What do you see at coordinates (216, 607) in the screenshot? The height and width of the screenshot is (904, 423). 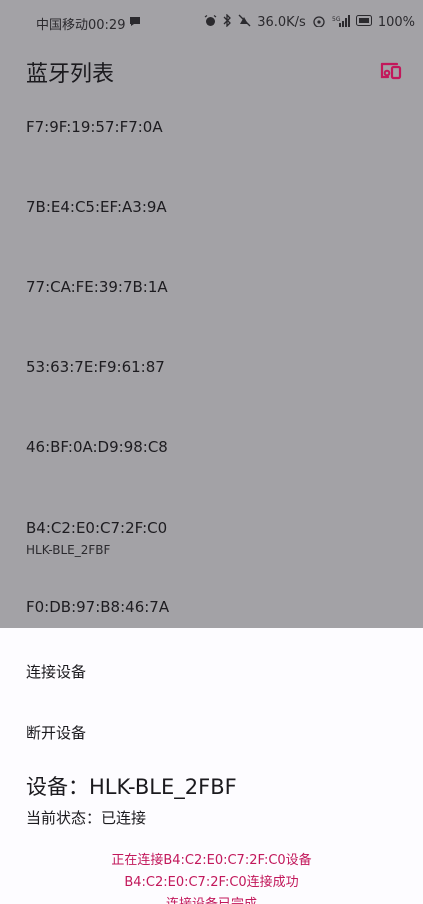 I see `list-item: F0:DB:97:B8:46:7A` at bounding box center [216, 607].